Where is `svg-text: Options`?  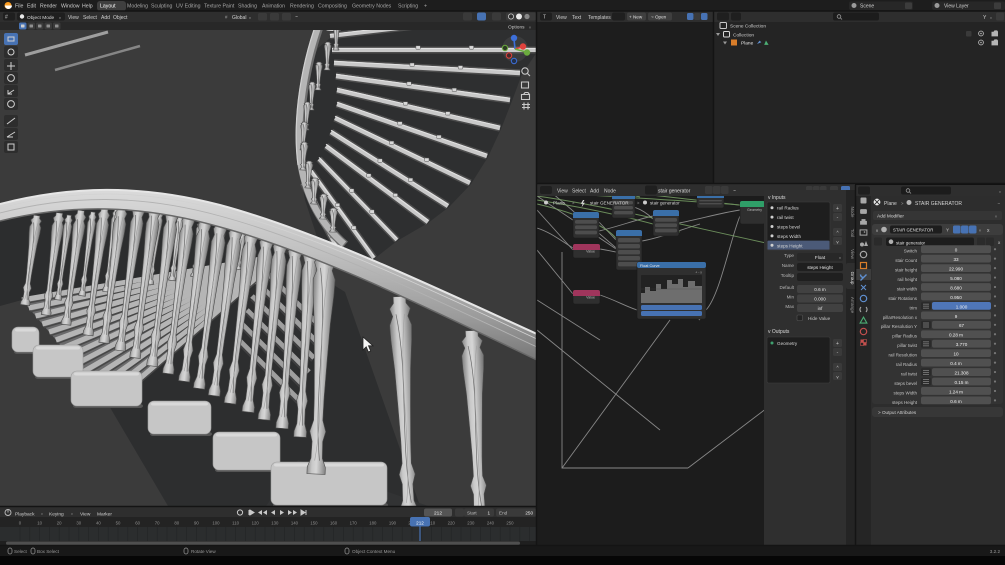
svg-text: Options is located at coordinates (516, 28).